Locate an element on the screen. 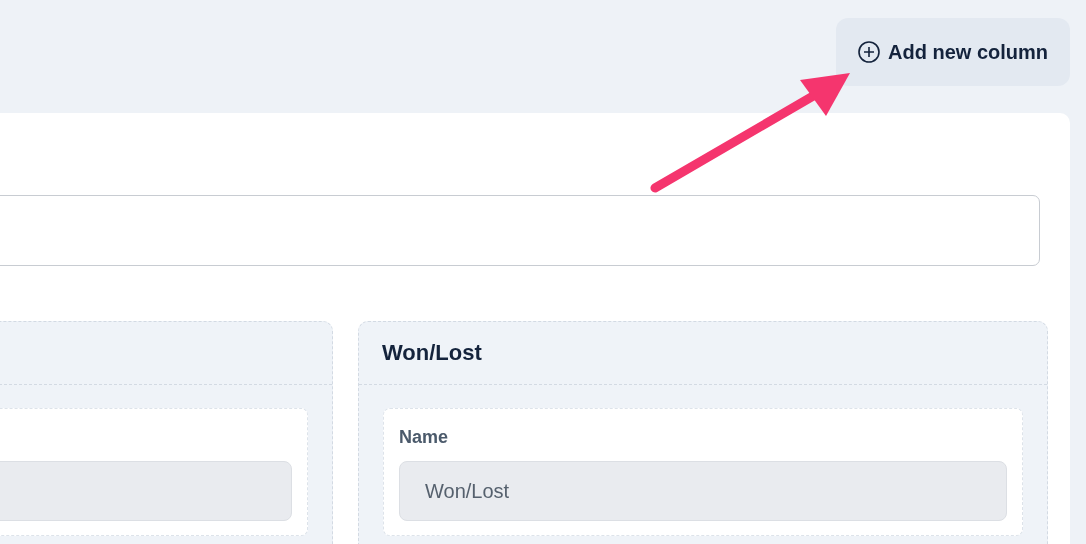  name-input: Won/Lost is located at coordinates (703, 491).